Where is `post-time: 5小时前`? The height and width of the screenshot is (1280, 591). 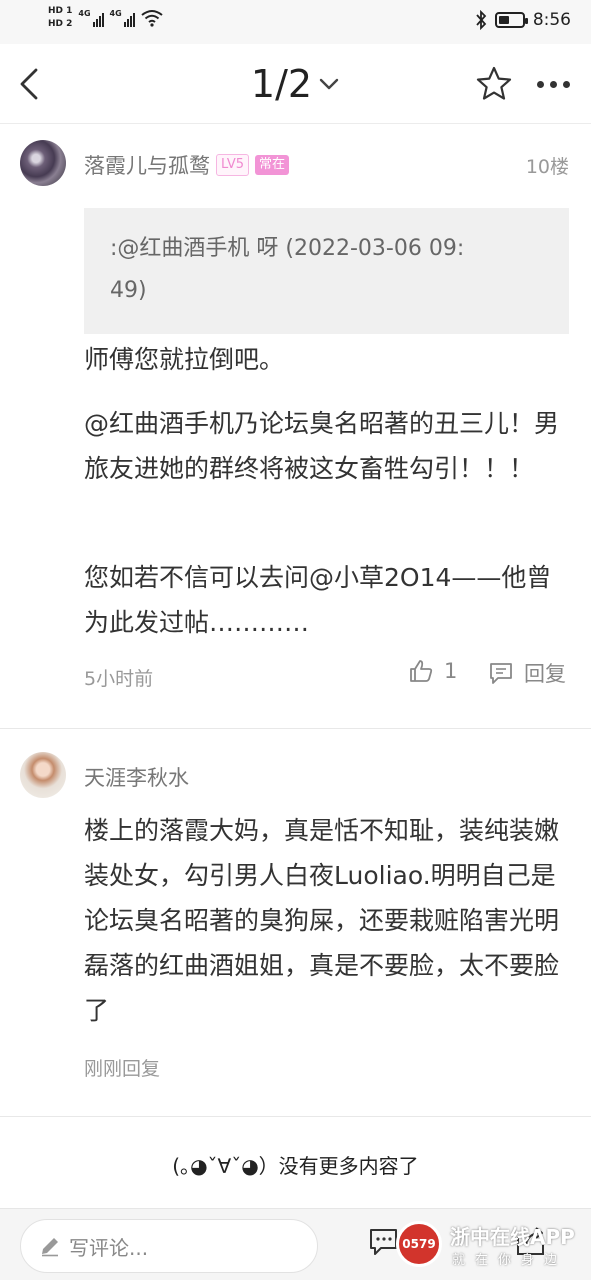
post-time: 5小时前 is located at coordinates (119, 679).